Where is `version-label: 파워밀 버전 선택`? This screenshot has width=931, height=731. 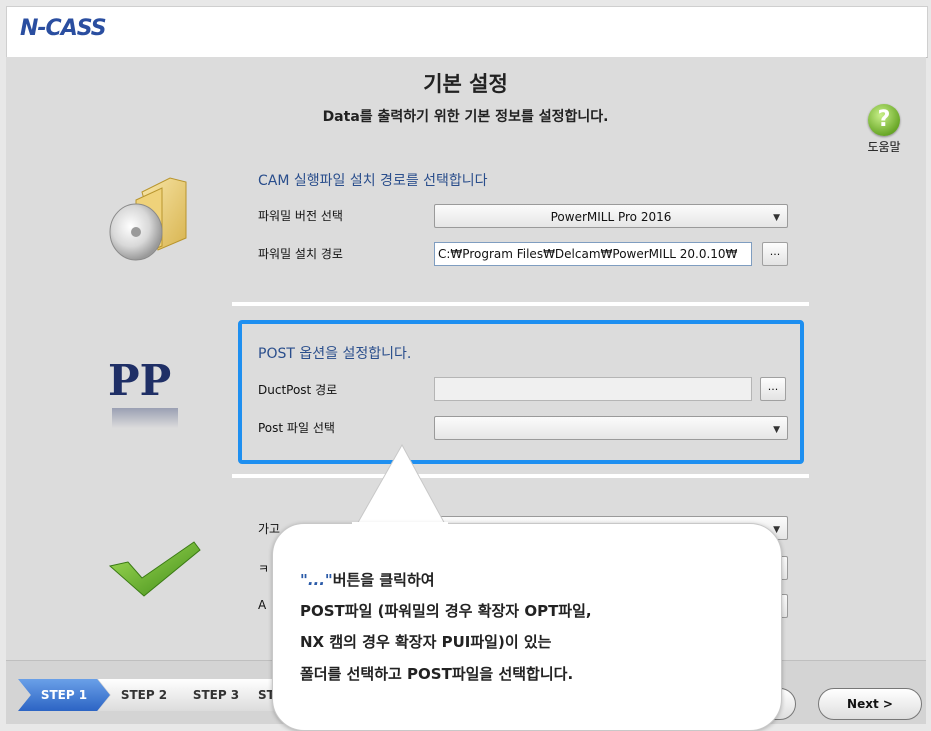 version-label: 파워밀 버전 선택 is located at coordinates (300, 216).